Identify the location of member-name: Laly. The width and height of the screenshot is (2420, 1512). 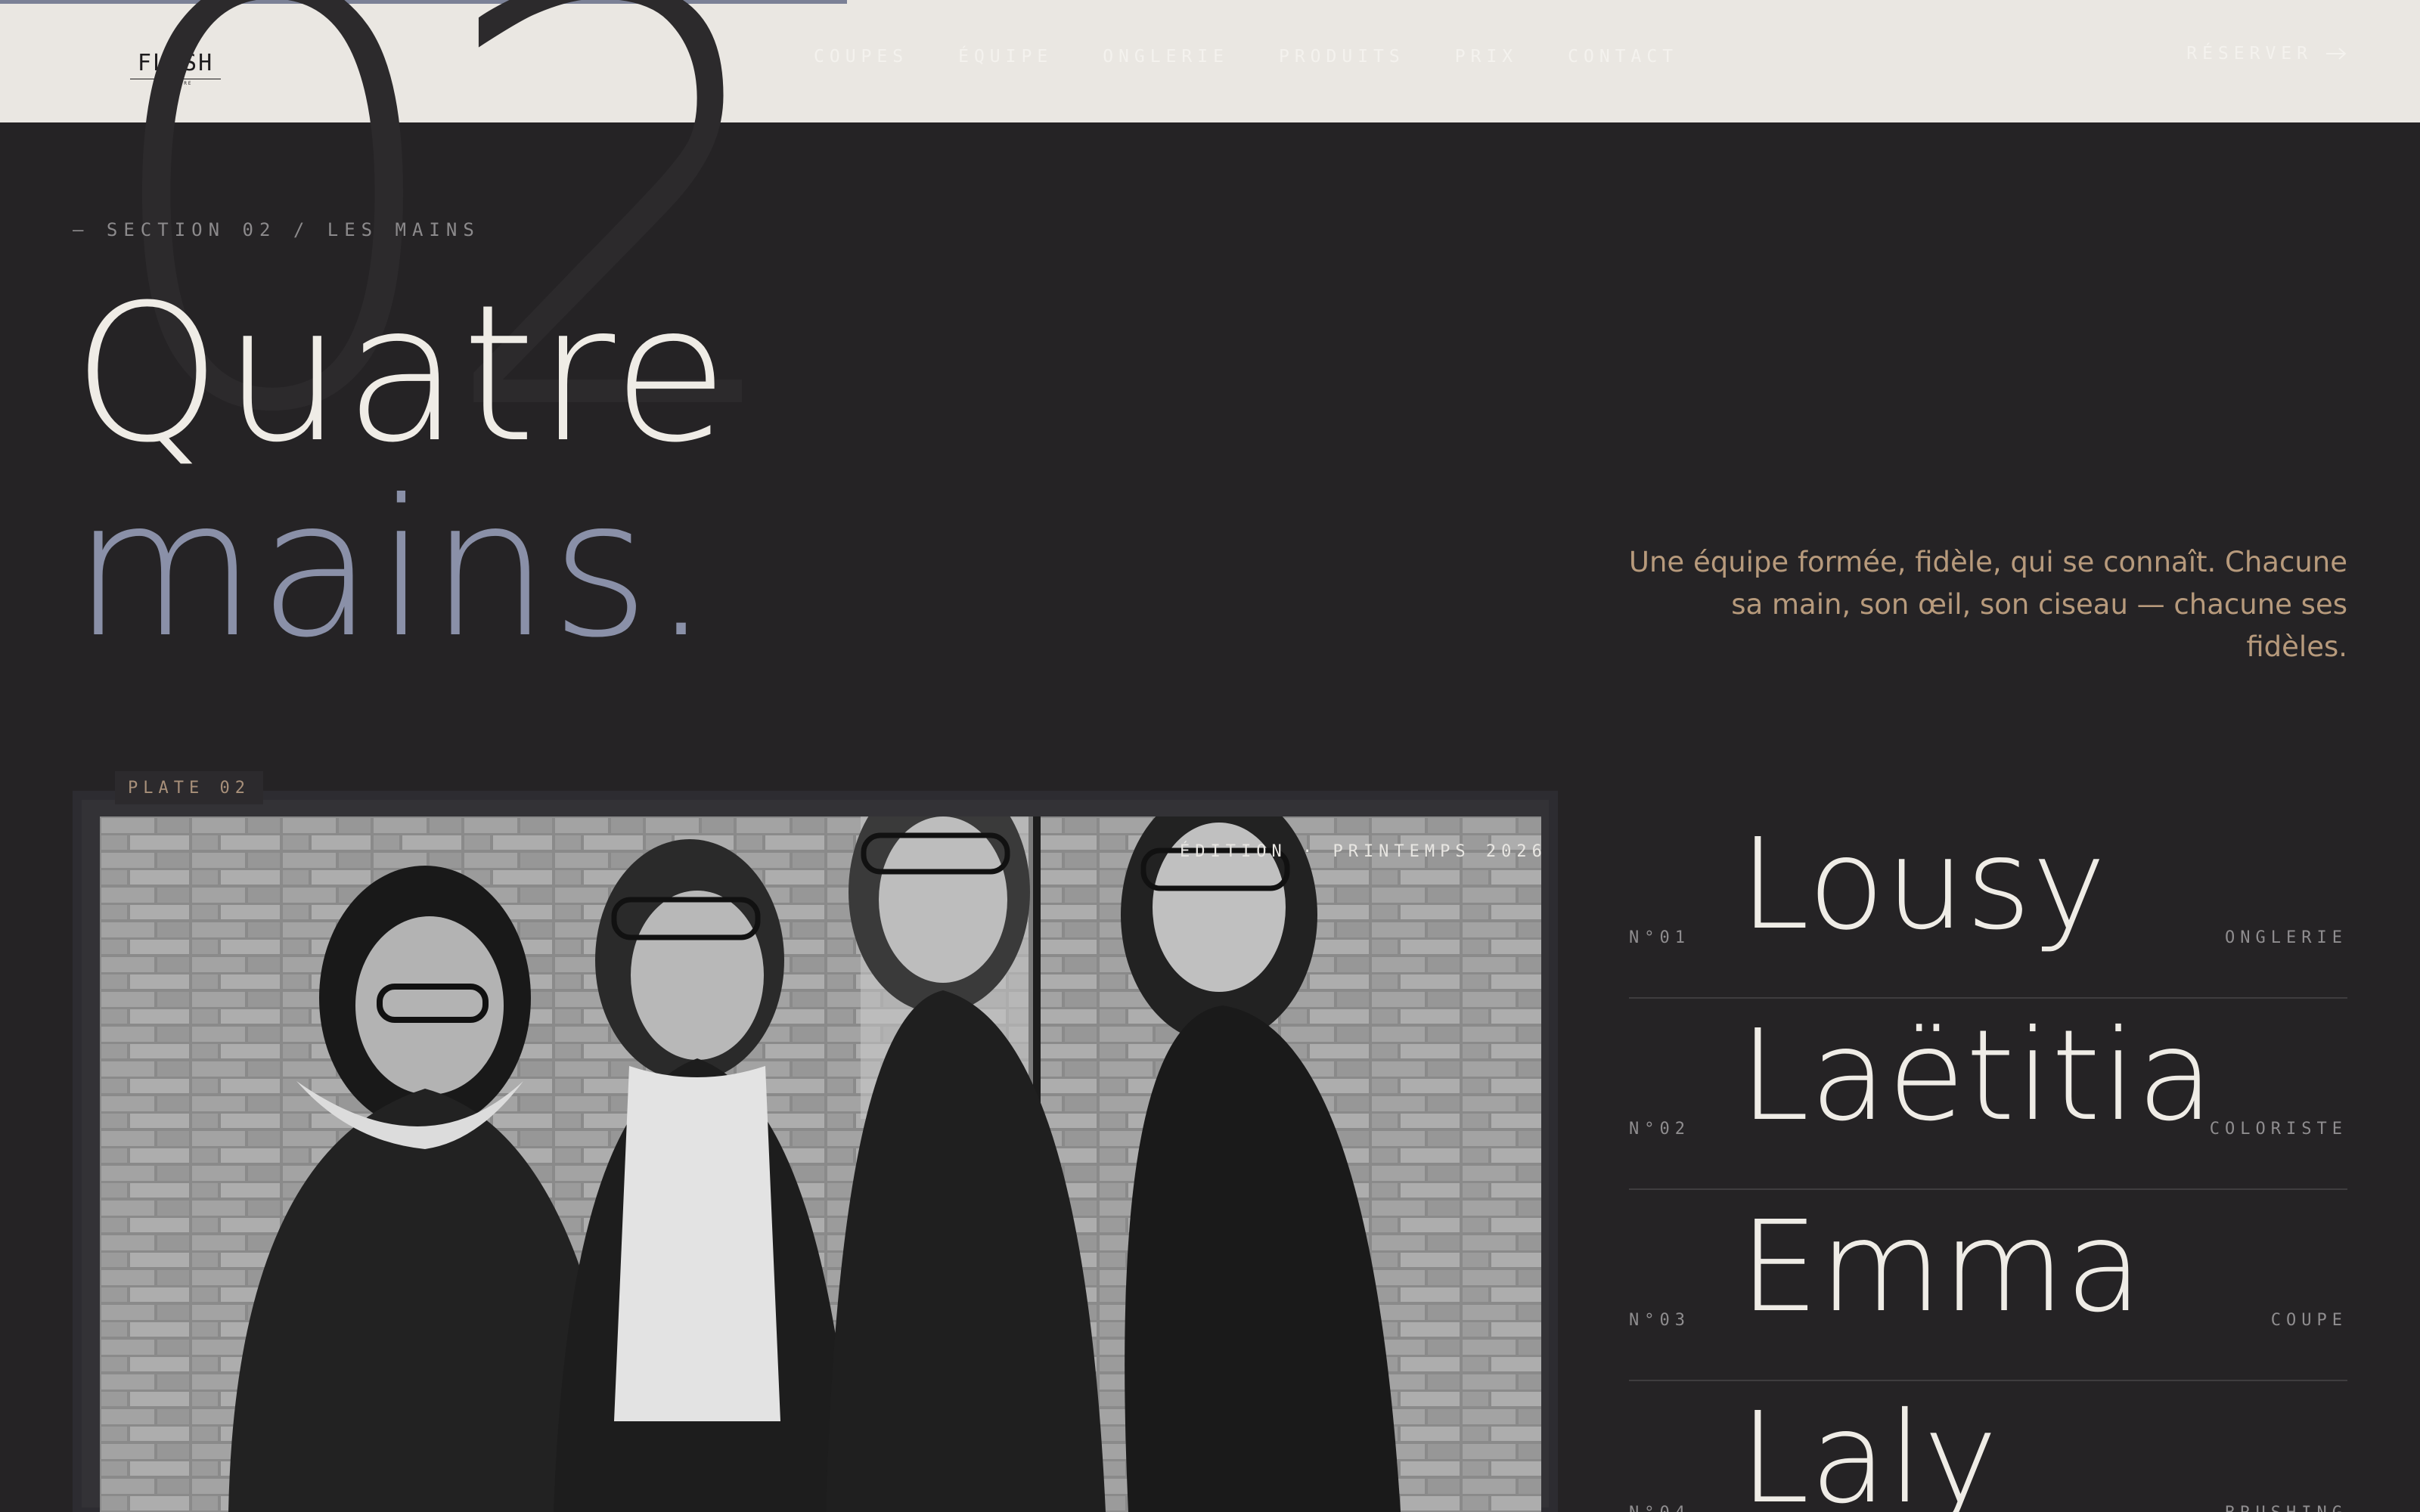
(1869, 1449).